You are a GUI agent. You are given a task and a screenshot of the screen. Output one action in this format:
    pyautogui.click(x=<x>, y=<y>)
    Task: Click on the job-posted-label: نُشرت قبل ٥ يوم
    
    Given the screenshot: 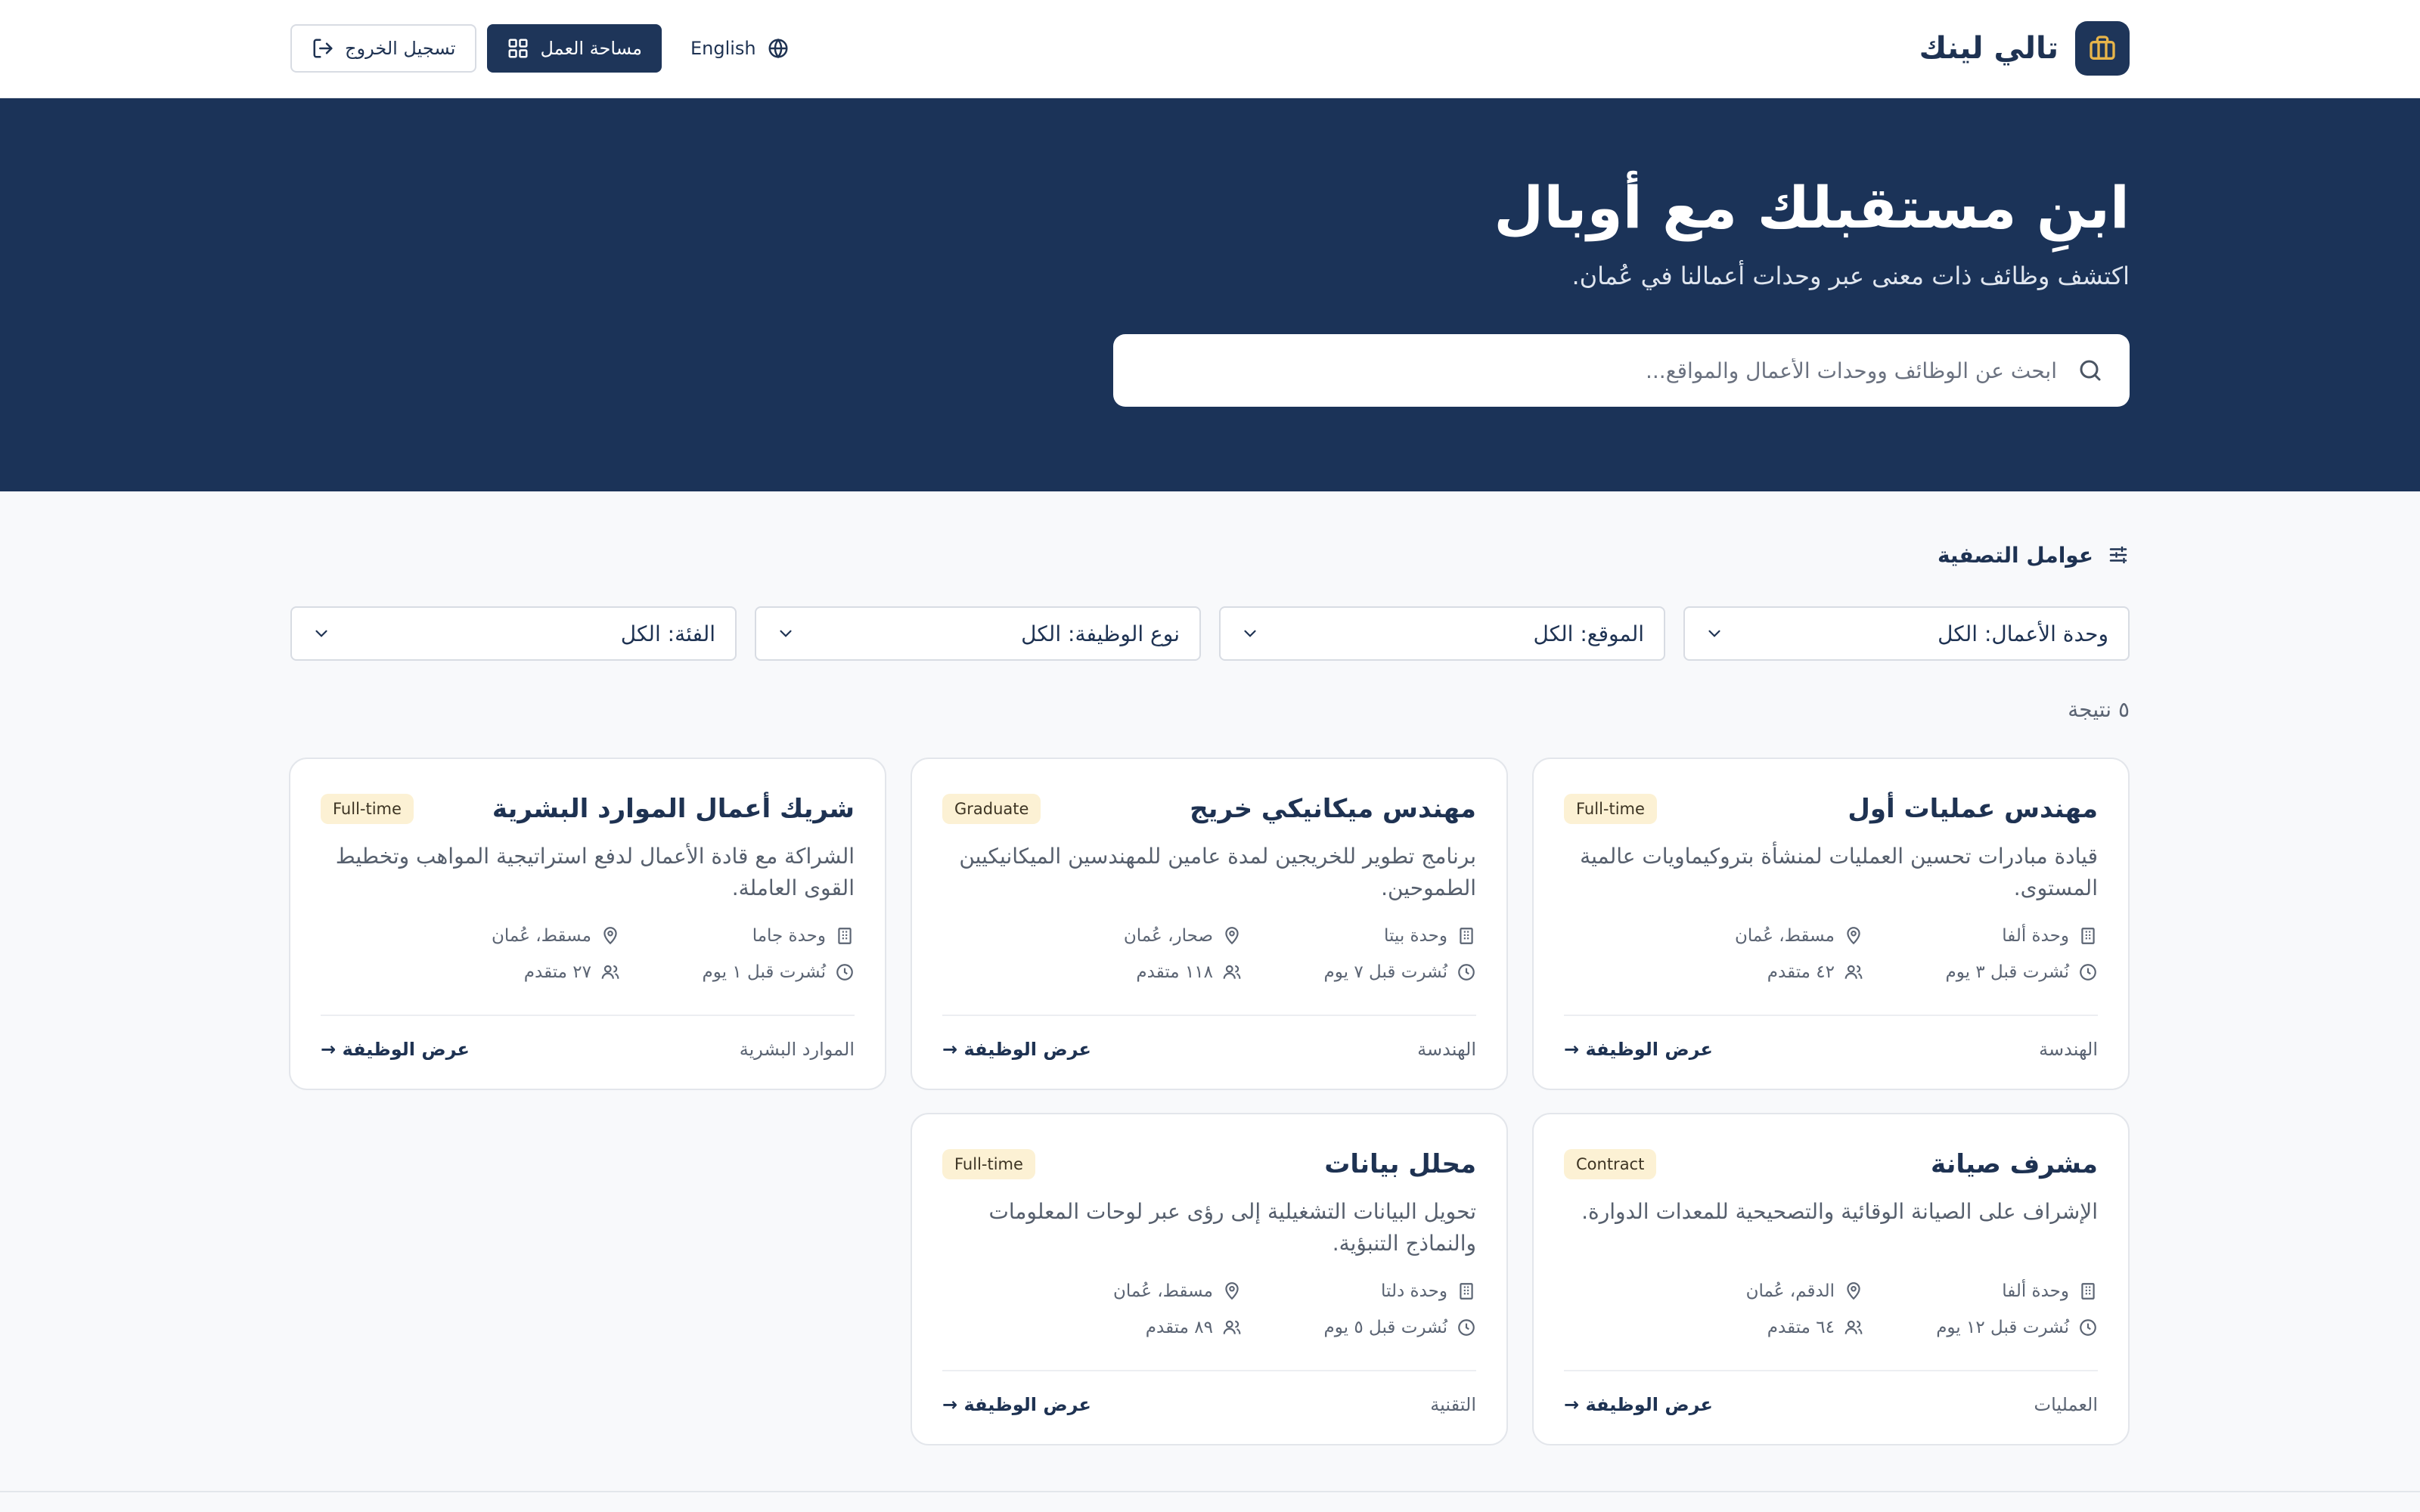 What is the action you would take?
    pyautogui.click(x=1385, y=1327)
    